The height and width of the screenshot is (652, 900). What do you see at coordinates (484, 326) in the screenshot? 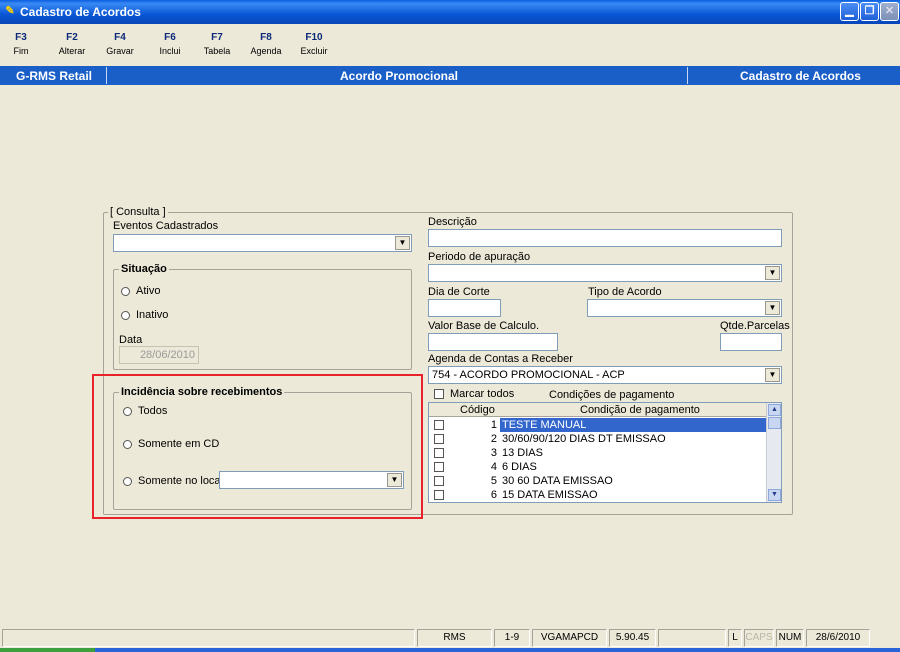
I see `valor-base-label: Valor Base de Calculo.` at bounding box center [484, 326].